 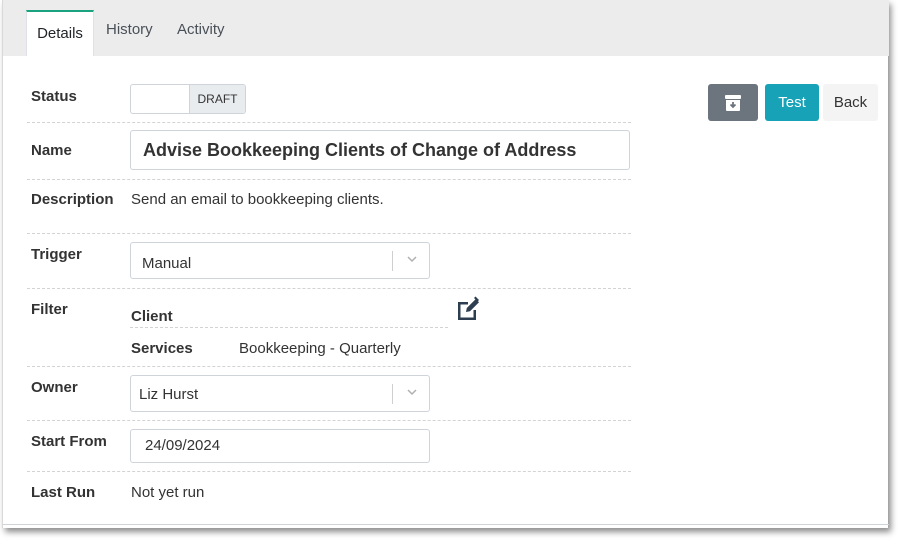 What do you see at coordinates (167, 263) in the screenshot?
I see `trigger-select-value: Manual` at bounding box center [167, 263].